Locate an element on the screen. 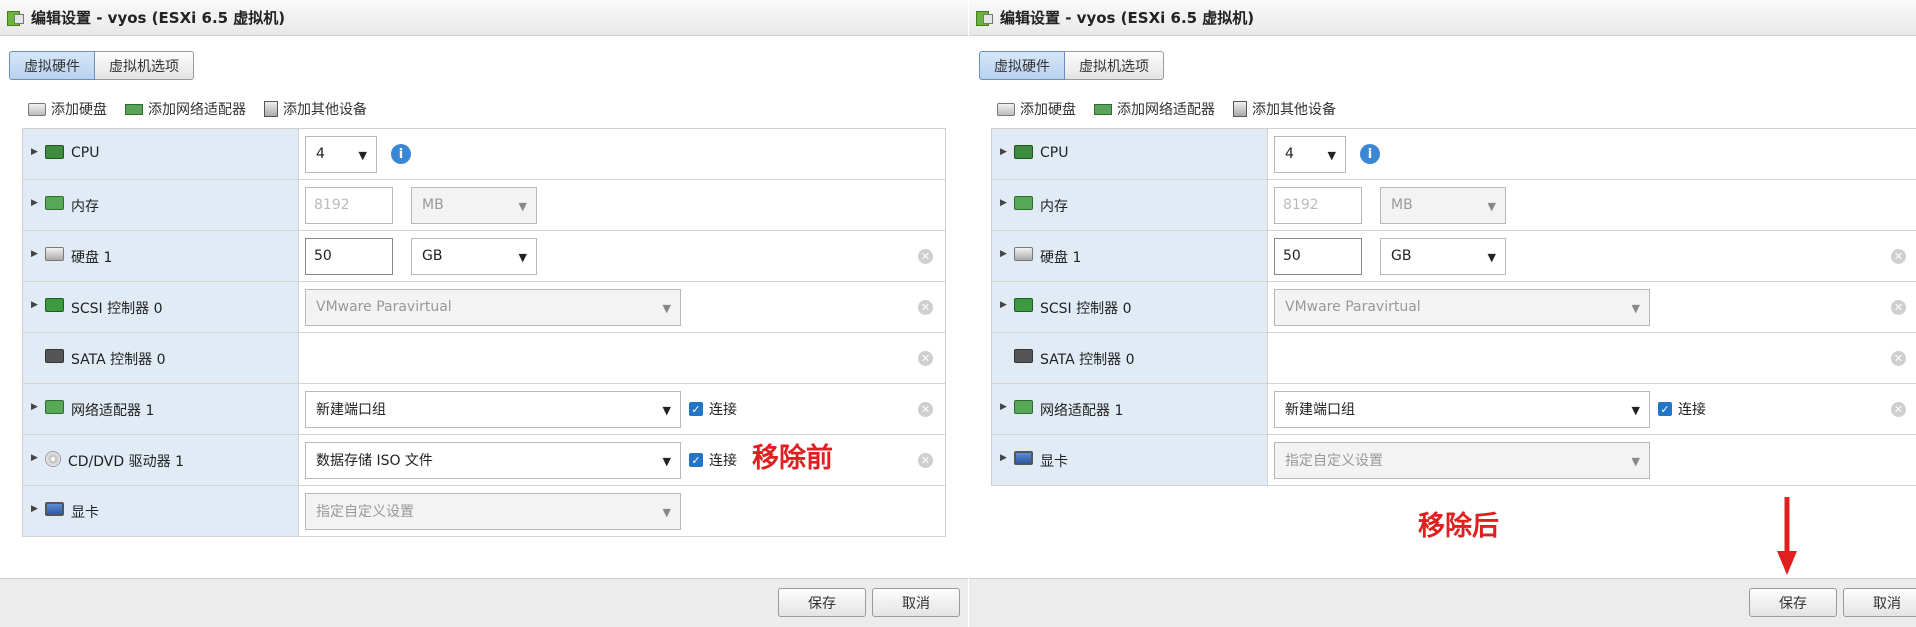 This screenshot has height=627, width=1916. memory-row: ▶ 内存 8192 MB ▼ is located at coordinates (1454, 205).